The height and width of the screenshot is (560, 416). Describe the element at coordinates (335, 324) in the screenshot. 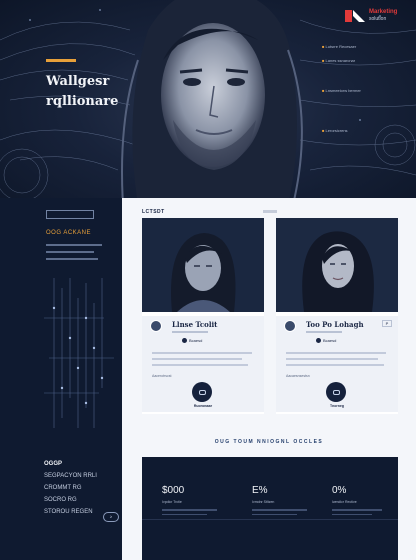

I see `profile-name: Too Po Lohagh` at that location.